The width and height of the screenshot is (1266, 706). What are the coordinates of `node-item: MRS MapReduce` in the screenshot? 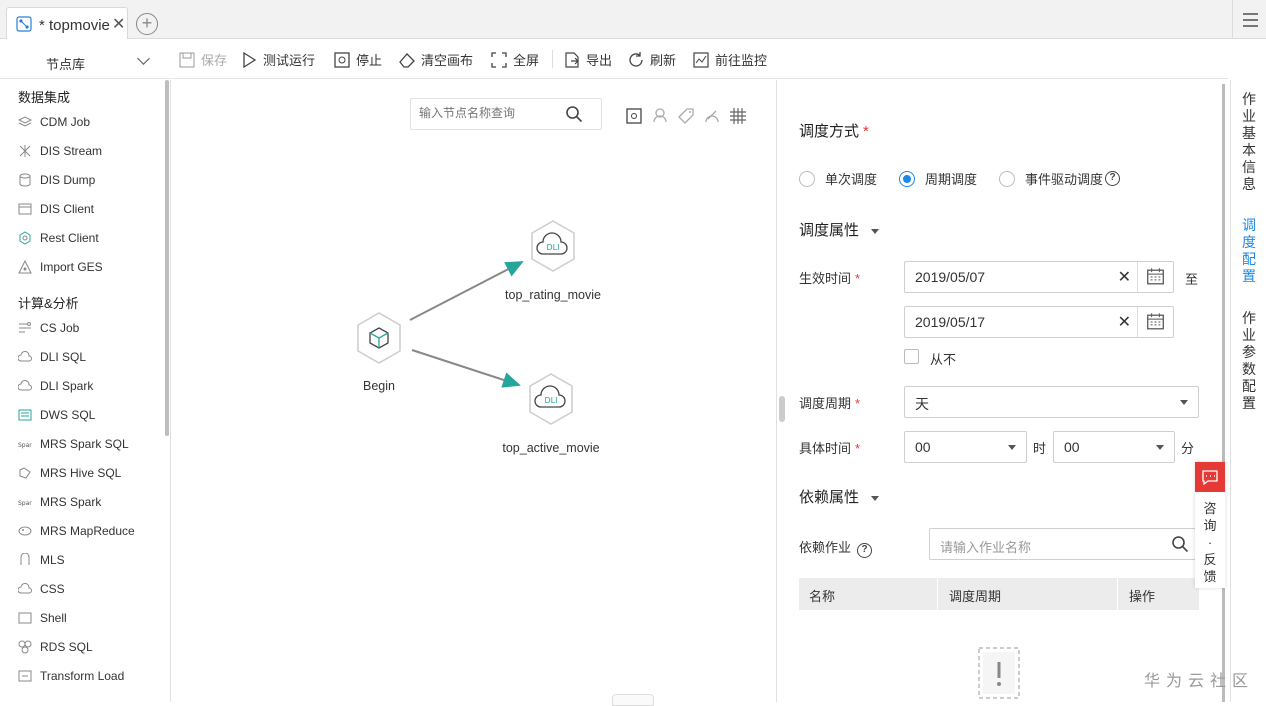 It's located at (76, 531).